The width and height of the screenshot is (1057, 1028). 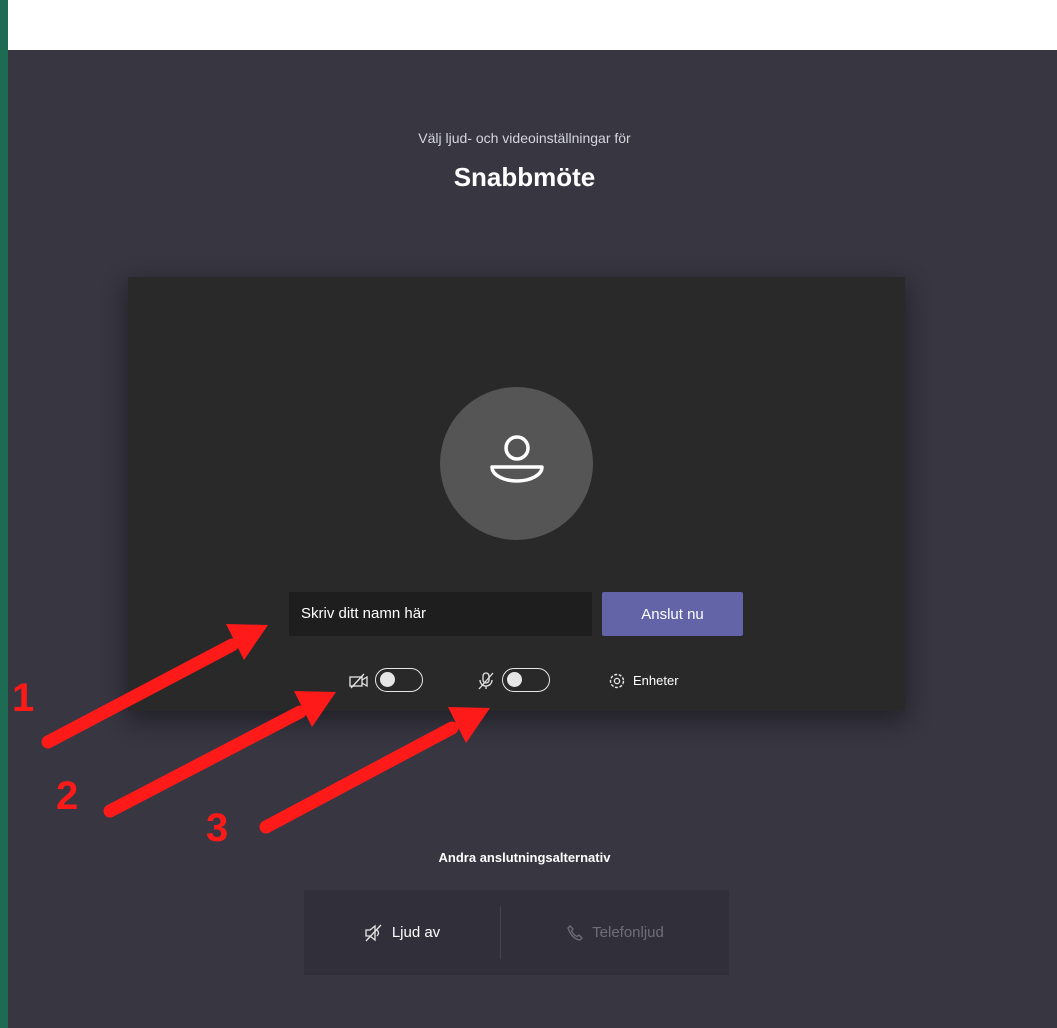 I want to click on person-icon, so click(x=516, y=458).